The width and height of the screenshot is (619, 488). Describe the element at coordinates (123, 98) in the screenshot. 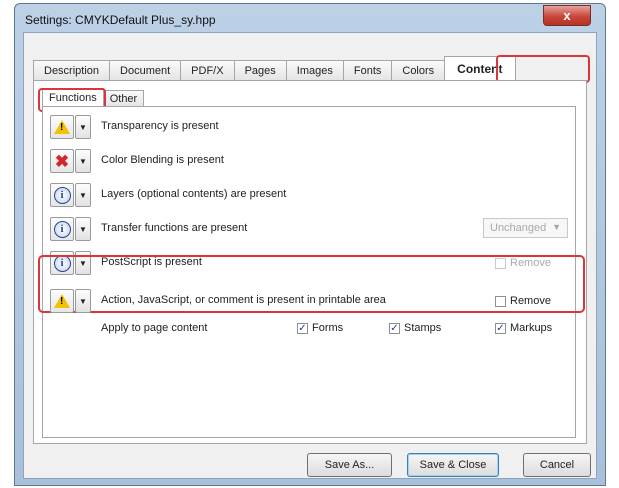

I see `subtab-other: Other` at that location.